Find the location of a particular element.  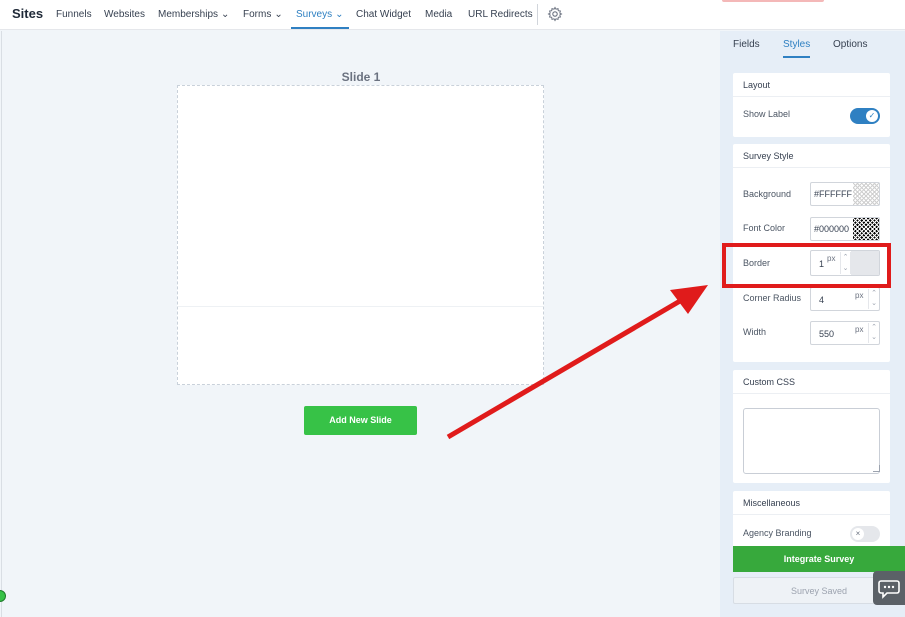

show-label-toggle: ✓ is located at coordinates (865, 116).